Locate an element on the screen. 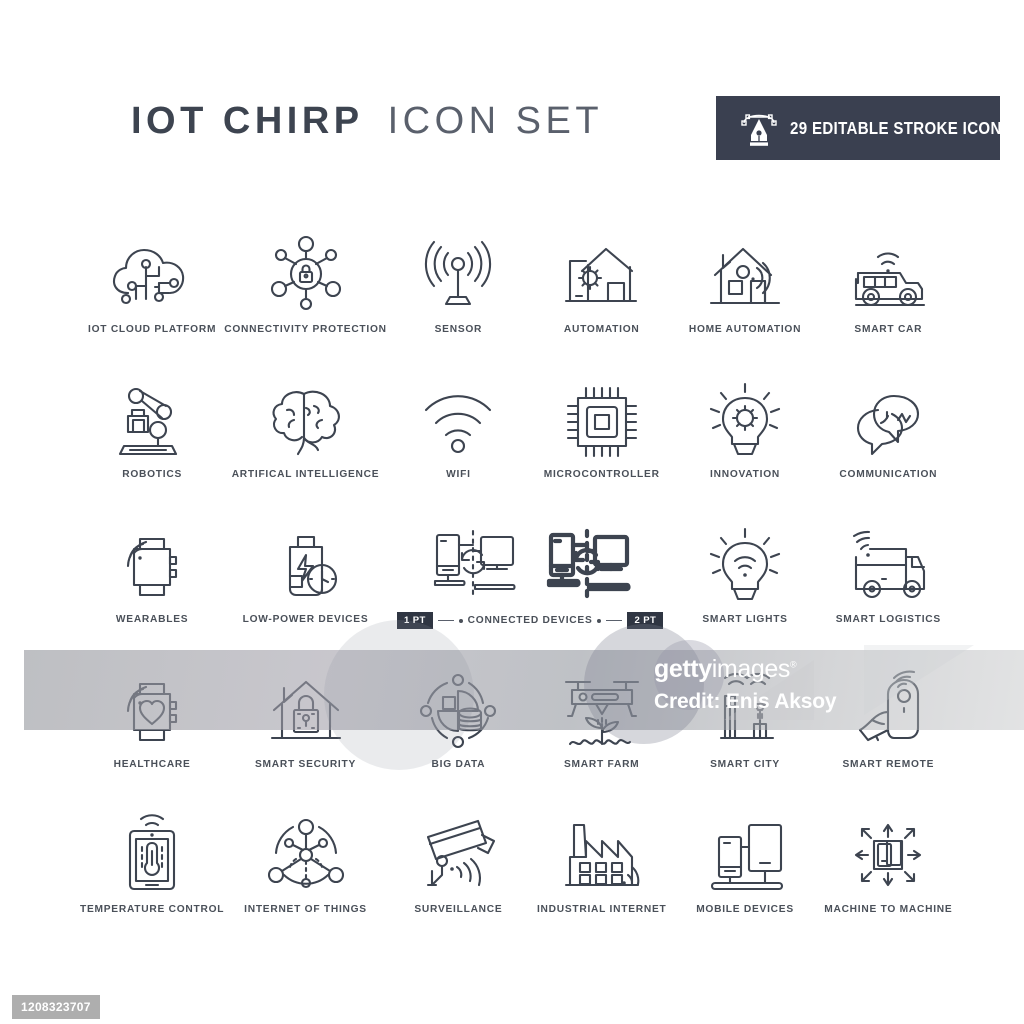 The width and height of the screenshot is (1024, 1024). brain-icon is located at coordinates (305, 419).